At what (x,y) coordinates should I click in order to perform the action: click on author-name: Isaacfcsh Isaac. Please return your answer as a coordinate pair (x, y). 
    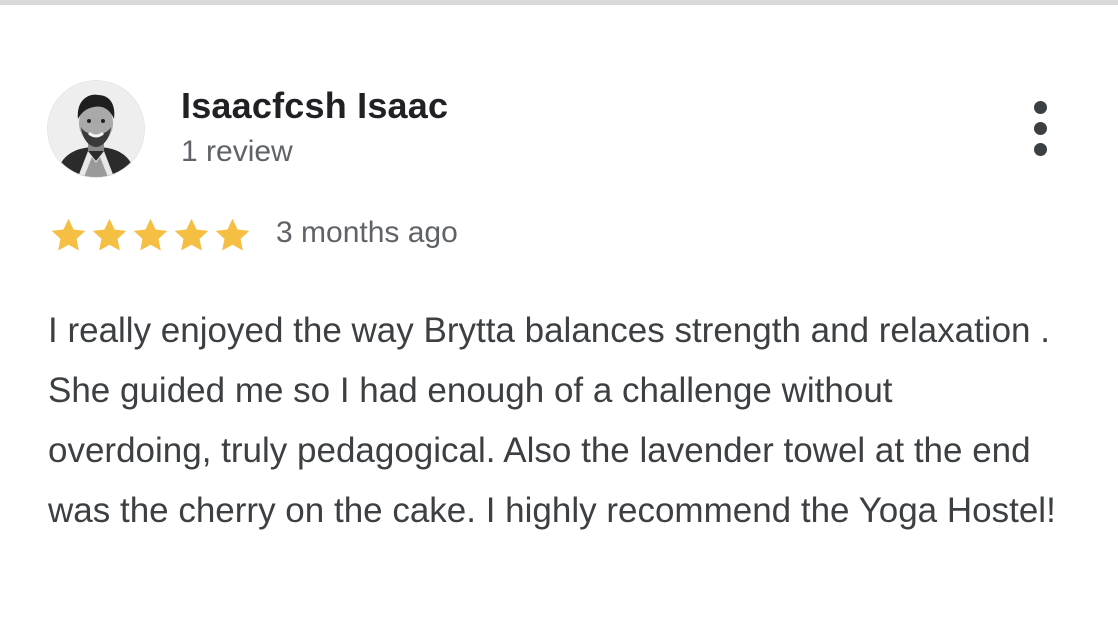
    Looking at the image, I should click on (314, 106).